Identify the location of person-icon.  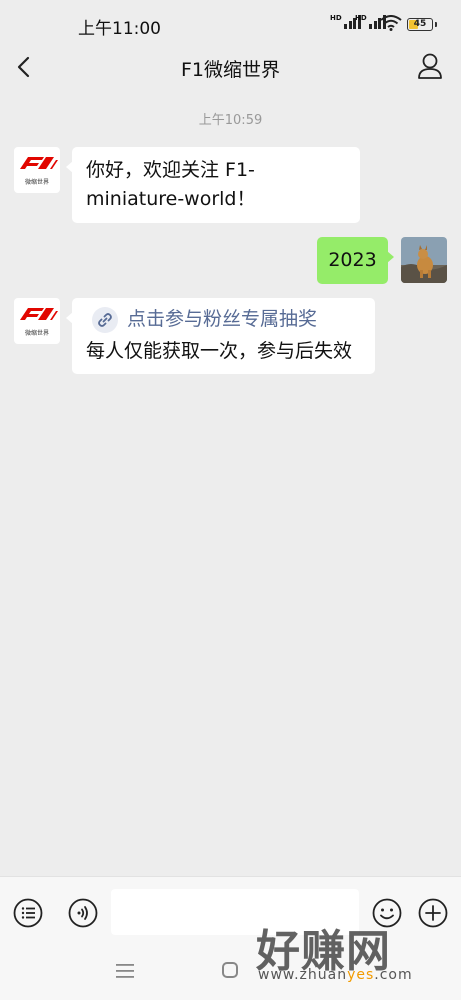
(430, 66).